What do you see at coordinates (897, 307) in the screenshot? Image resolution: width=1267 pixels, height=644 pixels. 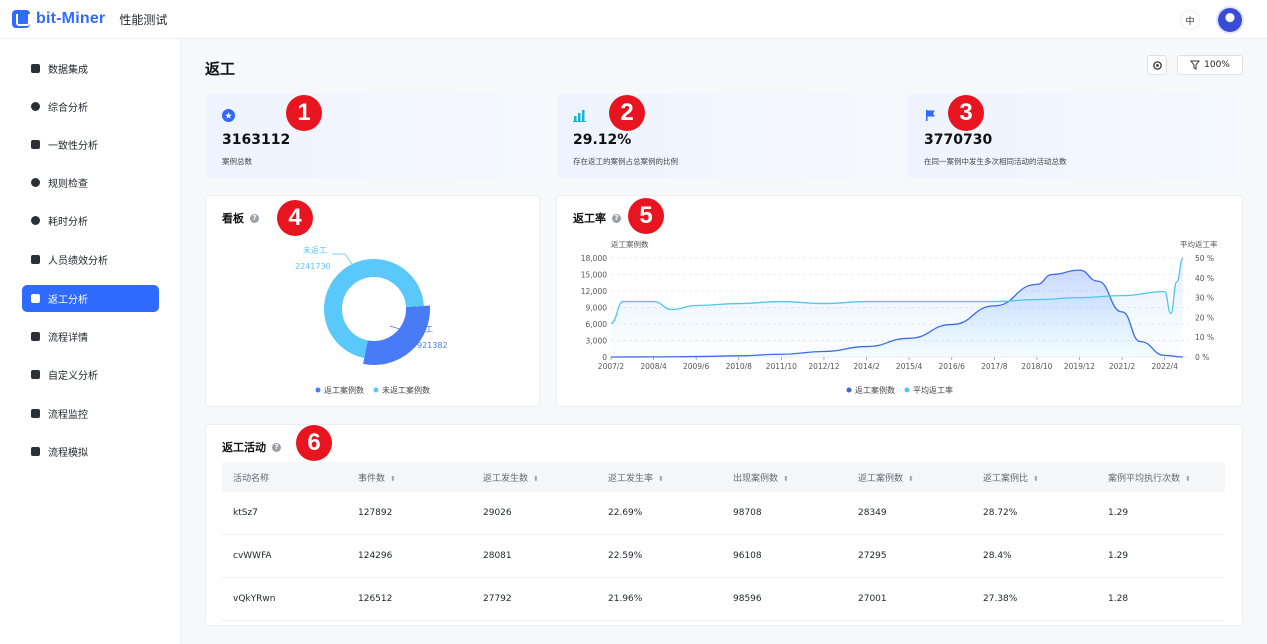 I see `area-avg-rate` at bounding box center [897, 307].